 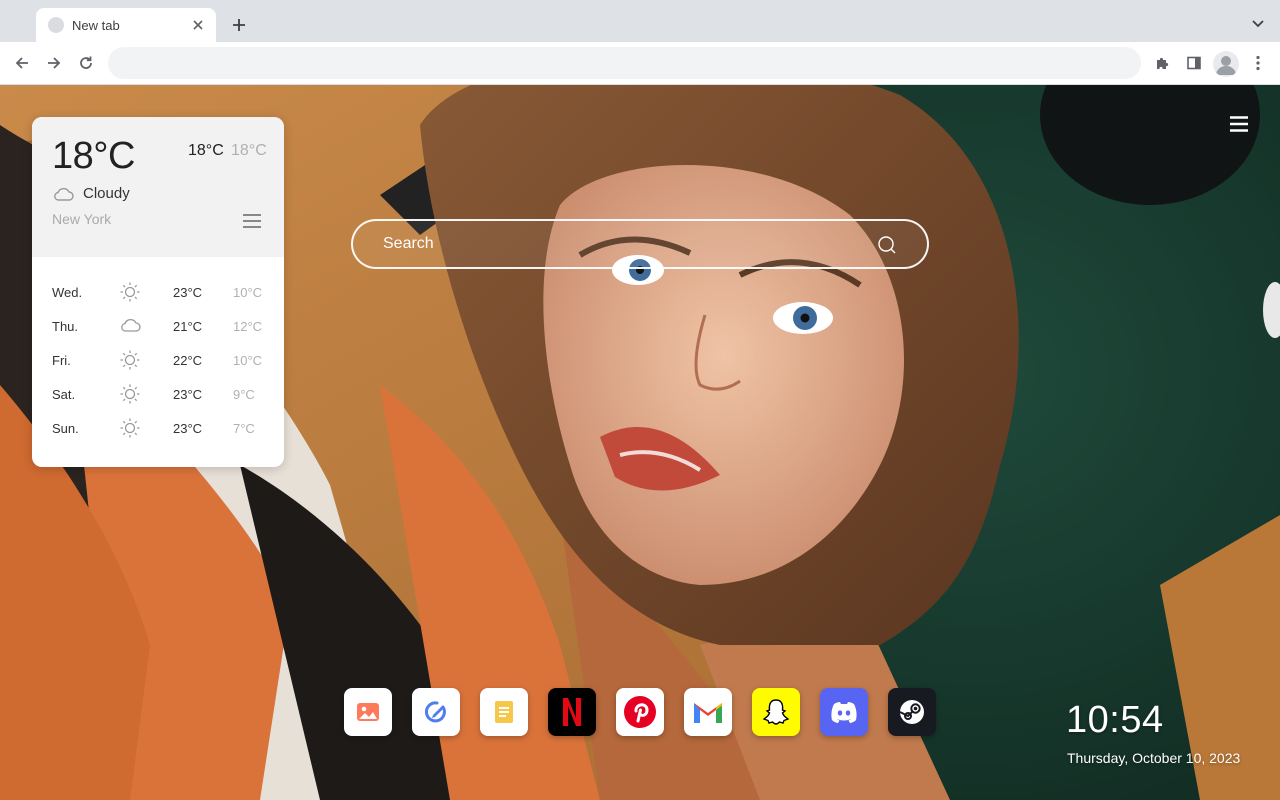 I want to click on forecast-row: Thu. 21°C 12°C, so click(x=158, y=326).